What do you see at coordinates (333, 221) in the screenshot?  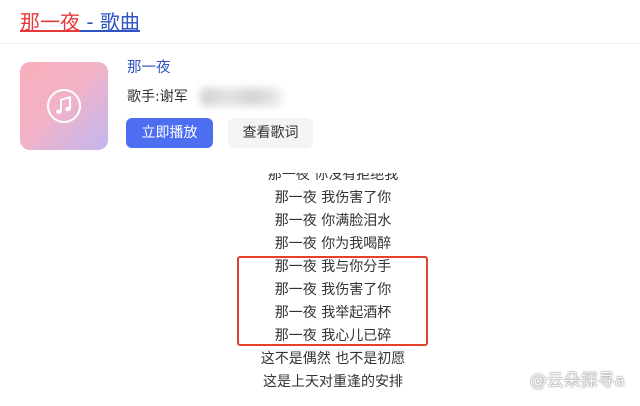 I see `lyric-line: 那一夜 你满脸泪水` at bounding box center [333, 221].